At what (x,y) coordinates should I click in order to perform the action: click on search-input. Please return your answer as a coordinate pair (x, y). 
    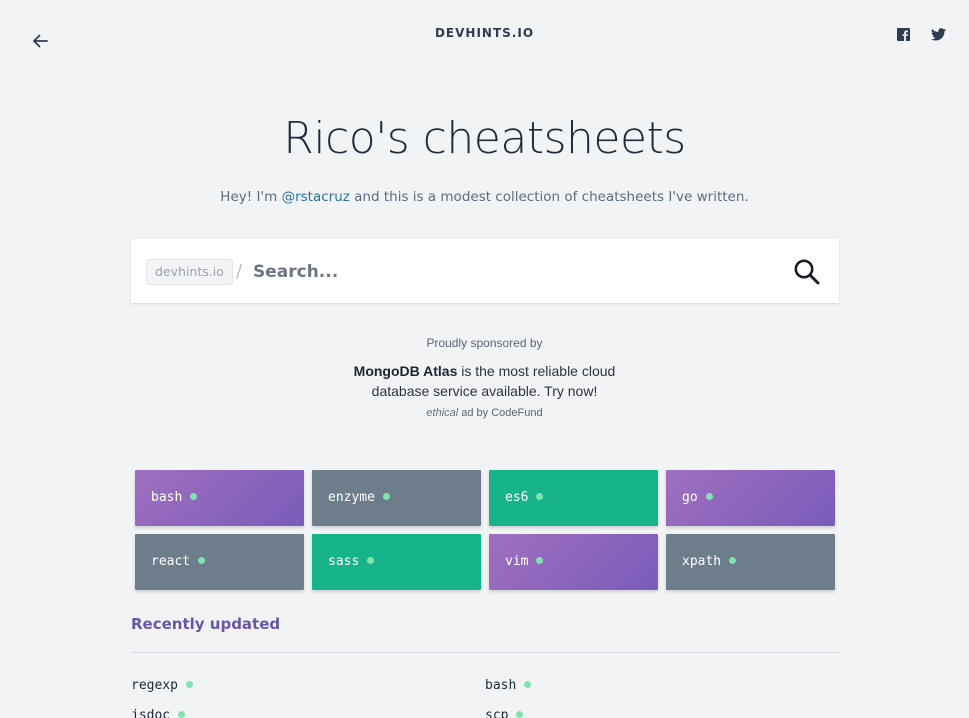
    Looking at the image, I should click on (503, 272).